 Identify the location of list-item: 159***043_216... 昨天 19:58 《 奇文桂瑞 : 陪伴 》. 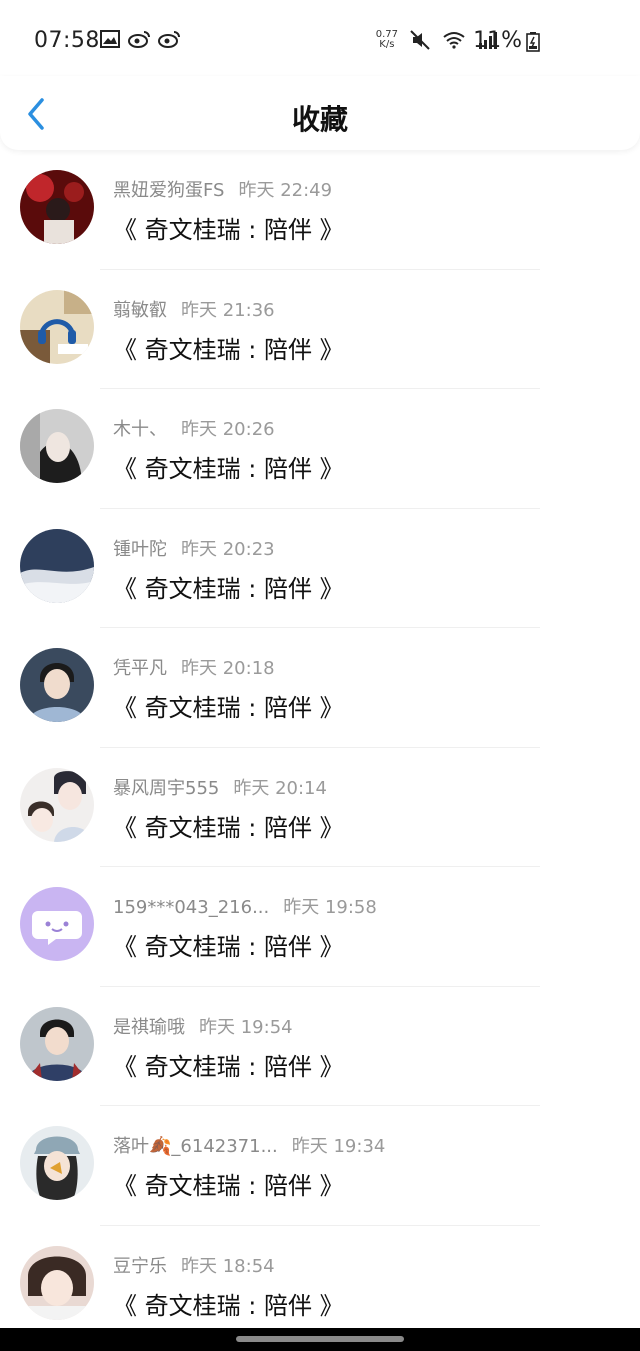
(320, 927).